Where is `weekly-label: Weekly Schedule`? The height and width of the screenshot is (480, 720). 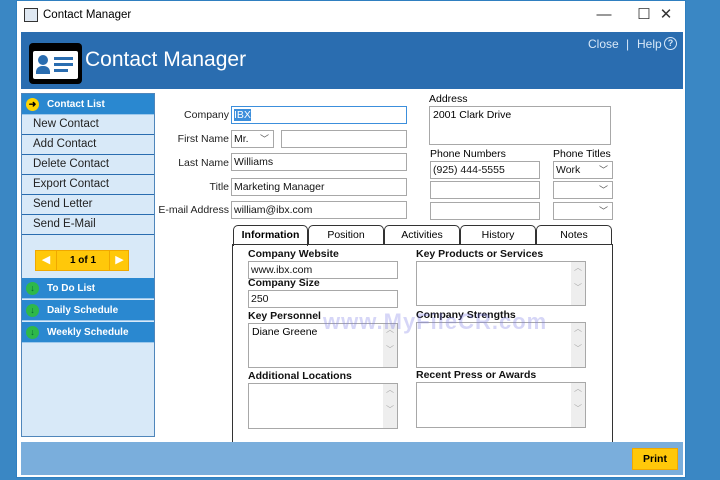 weekly-label: Weekly Schedule is located at coordinates (88, 332).